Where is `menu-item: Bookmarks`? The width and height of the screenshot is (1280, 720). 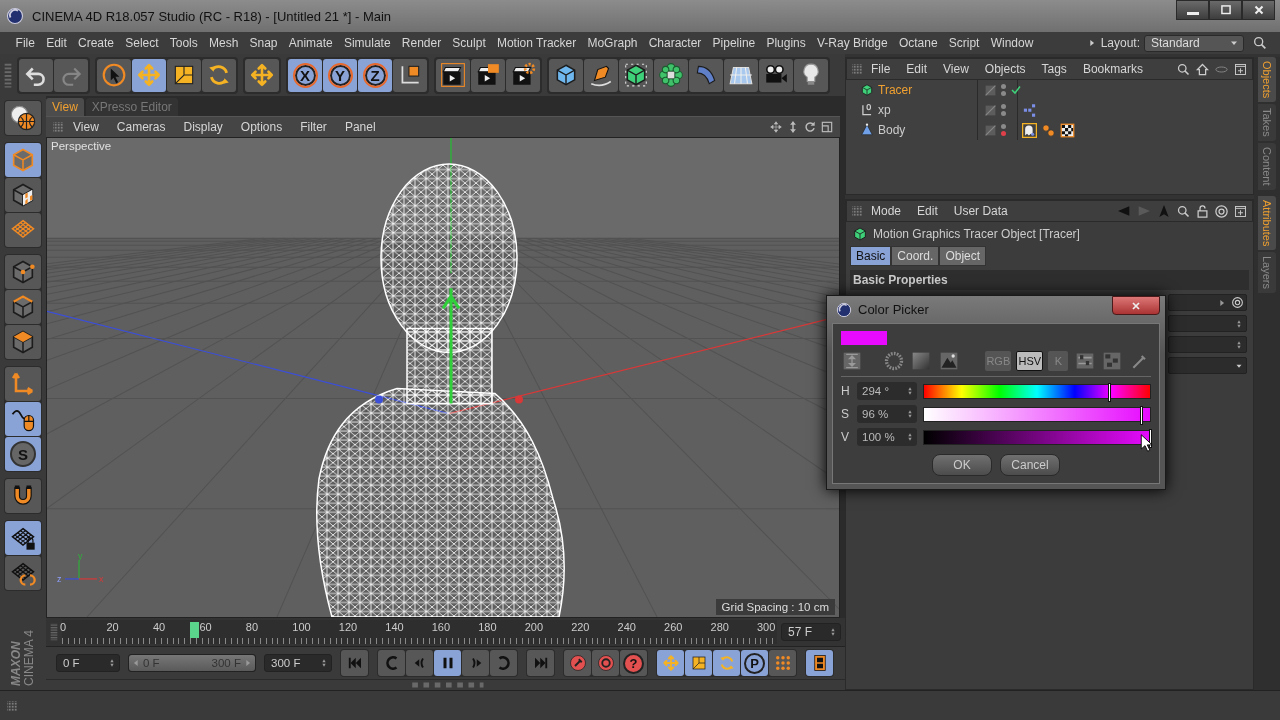 menu-item: Bookmarks is located at coordinates (1112, 69).